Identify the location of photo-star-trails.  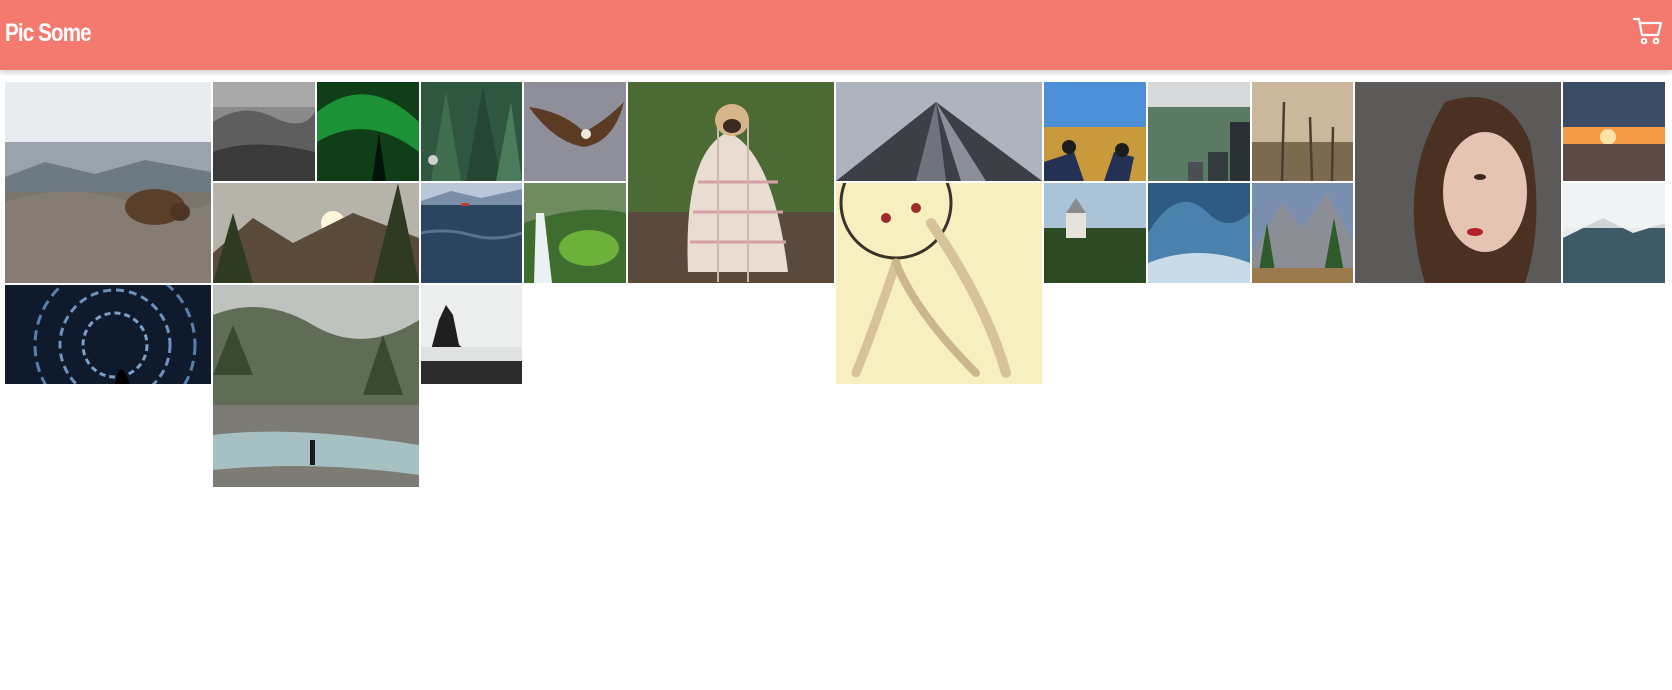
(108, 334).